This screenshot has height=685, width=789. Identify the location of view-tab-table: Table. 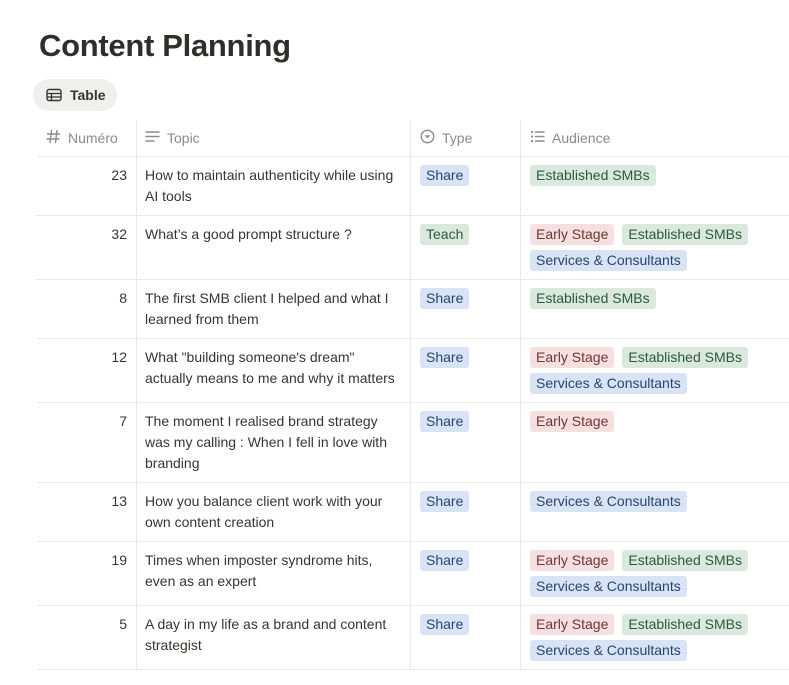
(75, 95).